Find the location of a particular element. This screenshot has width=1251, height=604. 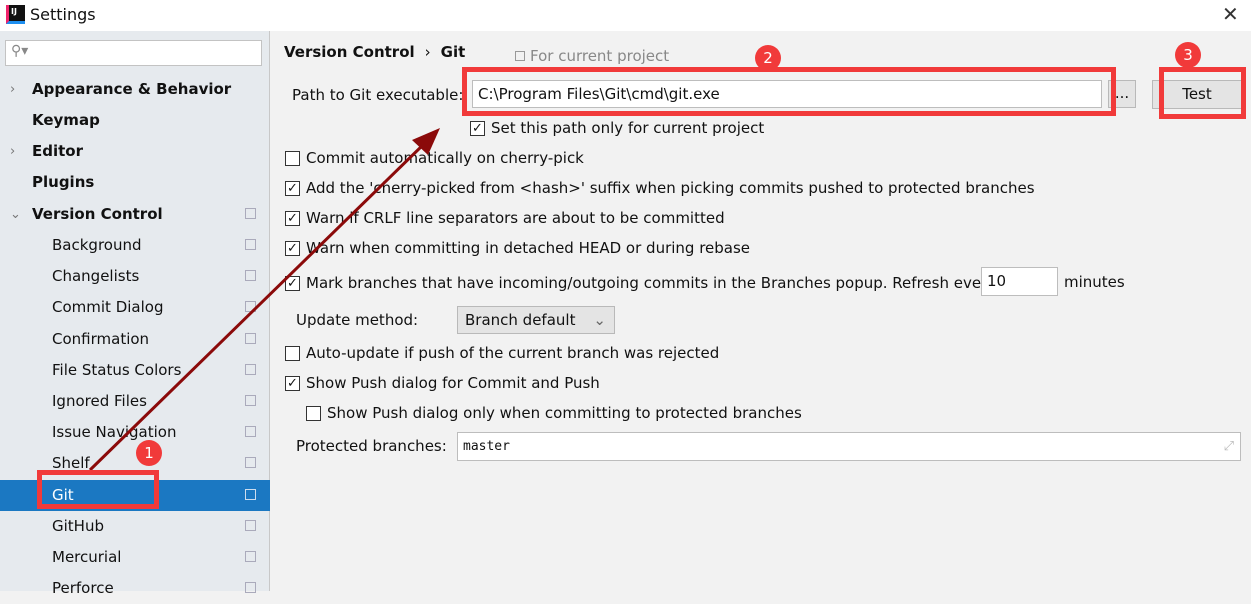

annotation-number-1: 1 is located at coordinates (149, 453).